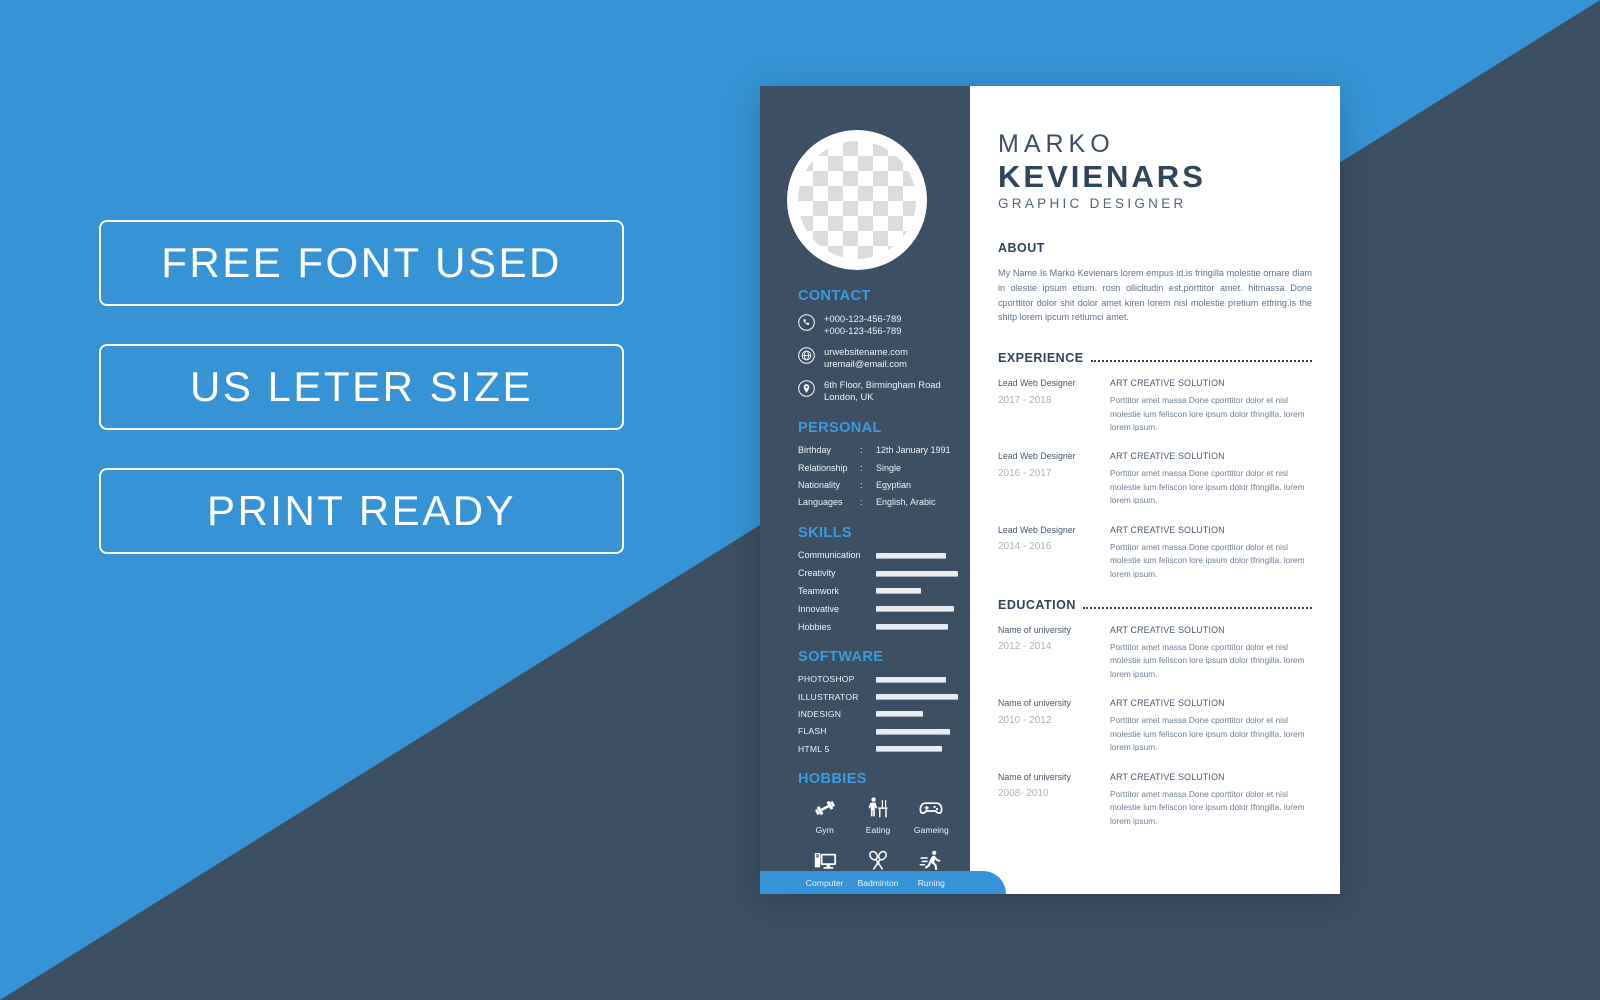  I want to click on personal-row-languages: Languages : English, Arabic, so click(878, 502).